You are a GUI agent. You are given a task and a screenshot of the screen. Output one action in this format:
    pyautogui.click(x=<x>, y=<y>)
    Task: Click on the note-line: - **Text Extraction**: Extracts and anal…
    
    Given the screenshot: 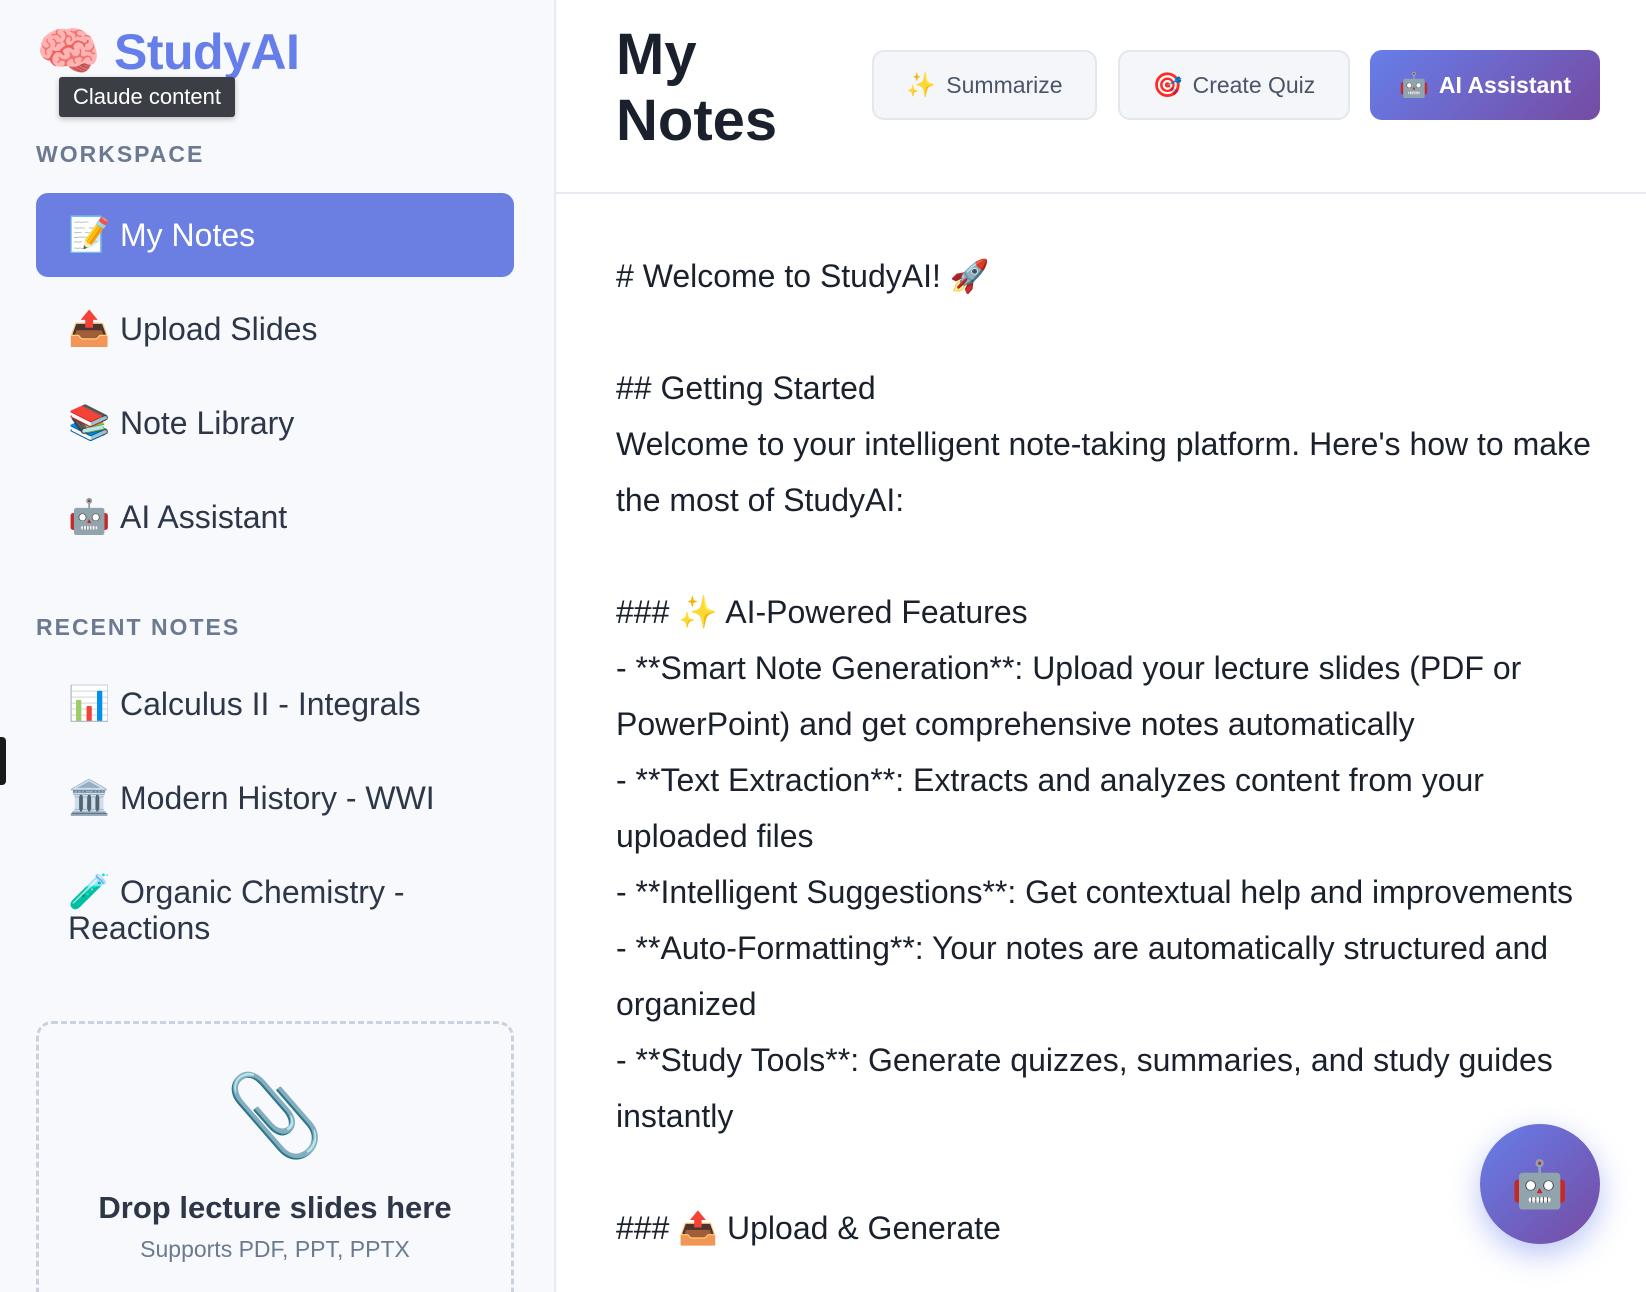 What is the action you would take?
    pyautogui.click(x=1054, y=808)
    